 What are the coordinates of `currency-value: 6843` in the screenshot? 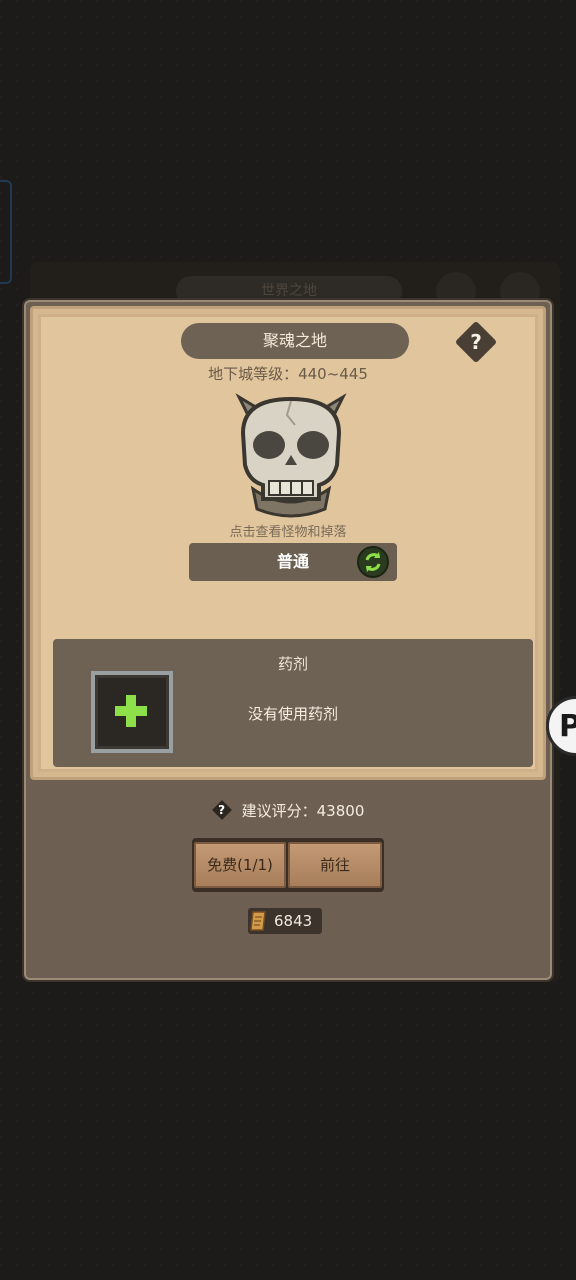 It's located at (293, 921).